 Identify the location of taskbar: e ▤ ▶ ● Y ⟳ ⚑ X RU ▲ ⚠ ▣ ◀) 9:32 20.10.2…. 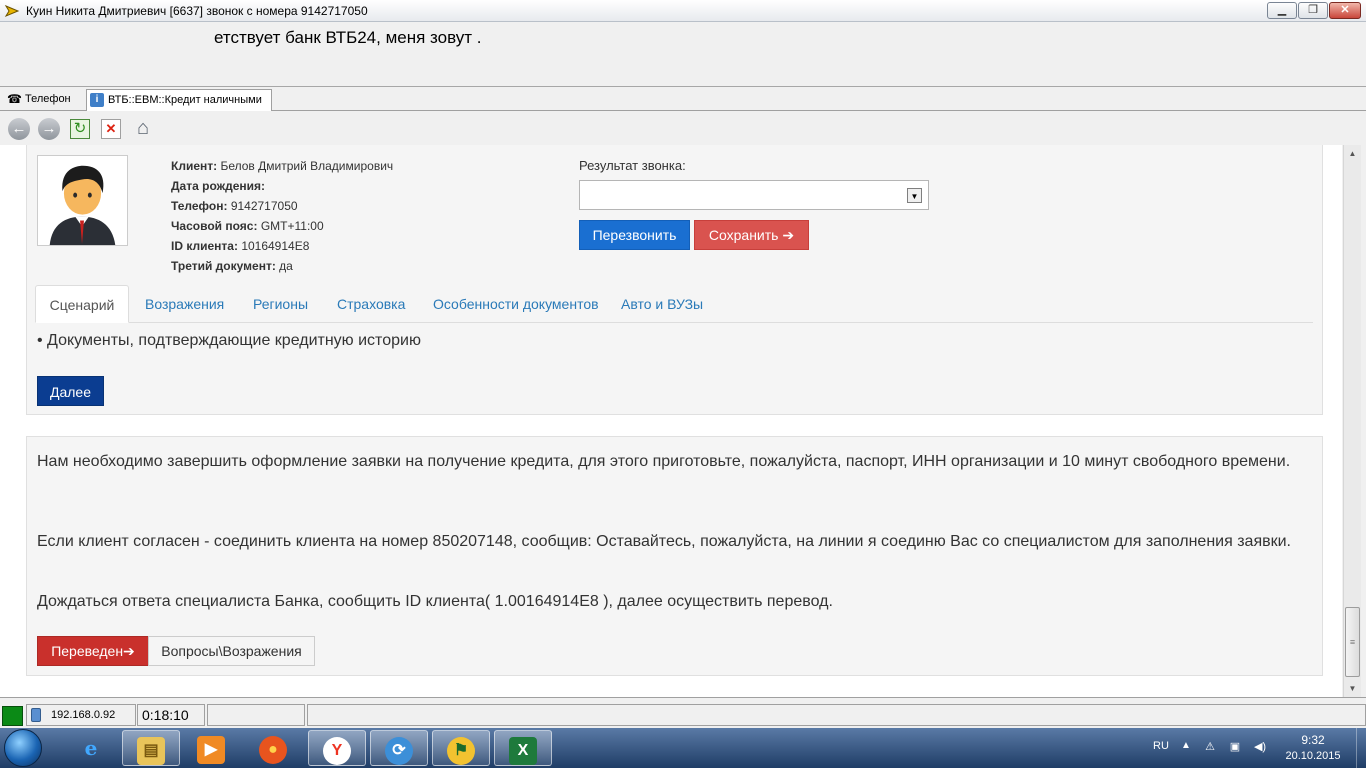
(683, 748).